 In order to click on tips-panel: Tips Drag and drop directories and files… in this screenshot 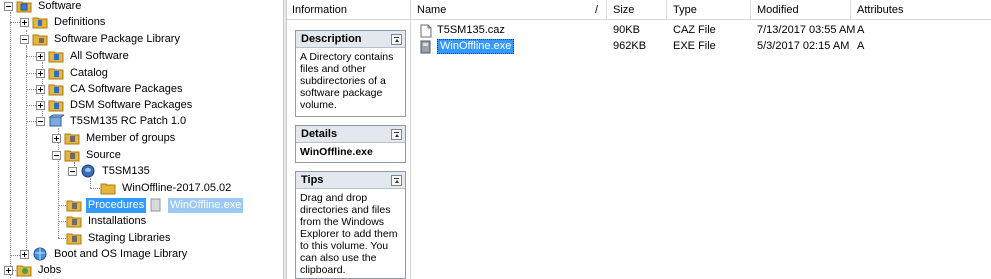, I will do `click(350, 225)`.